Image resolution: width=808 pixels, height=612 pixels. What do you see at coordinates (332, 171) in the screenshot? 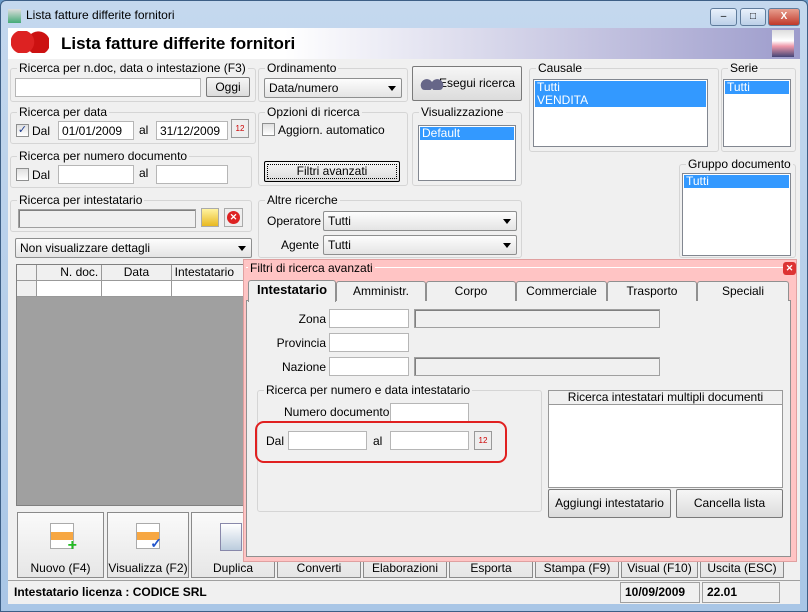
I see `advanced-filters-button: Filtri avanzati` at bounding box center [332, 171].